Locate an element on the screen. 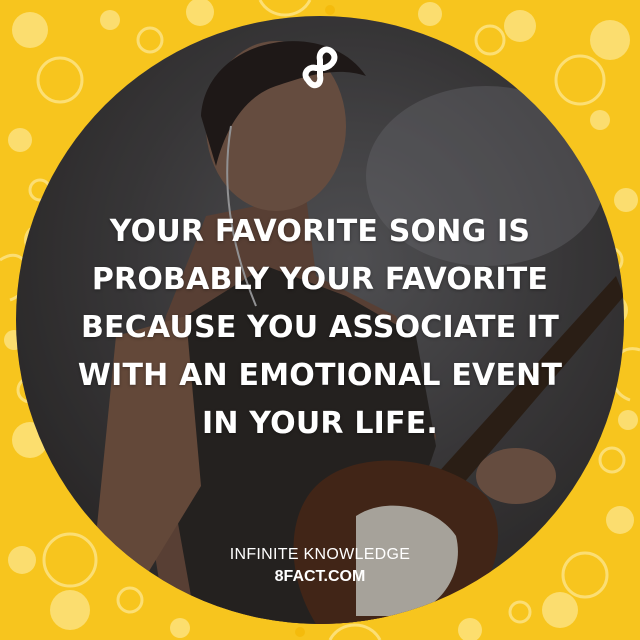 This screenshot has height=640, width=640. fact-line: YOUR FAVORITE SONG IS is located at coordinates (320, 231).